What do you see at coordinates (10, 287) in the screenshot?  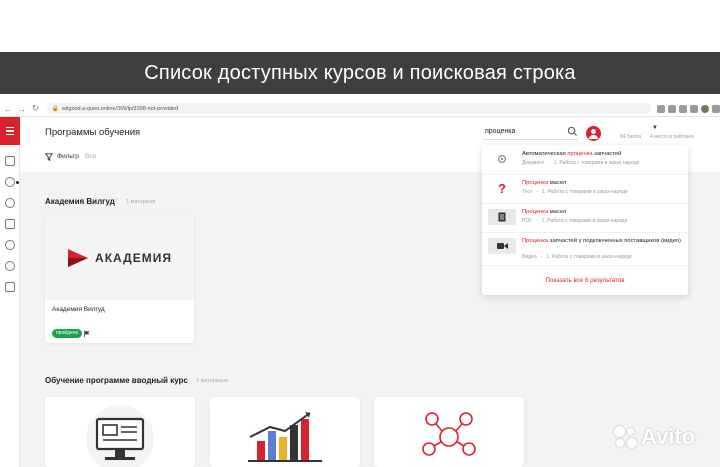 I see `chat-icon` at bounding box center [10, 287].